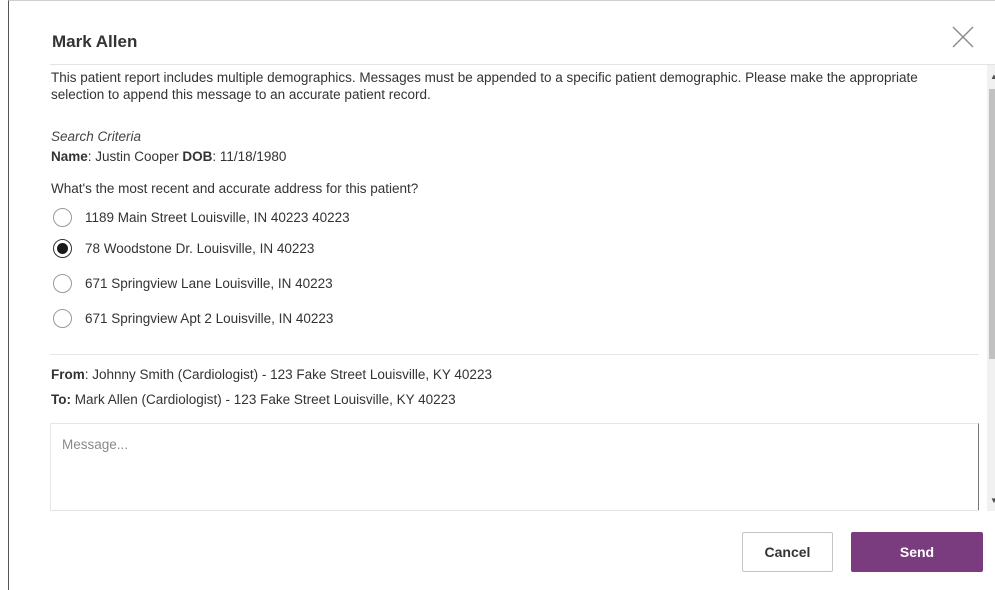 The image size is (995, 590). I want to click on dob-label: DOB, so click(197, 156).